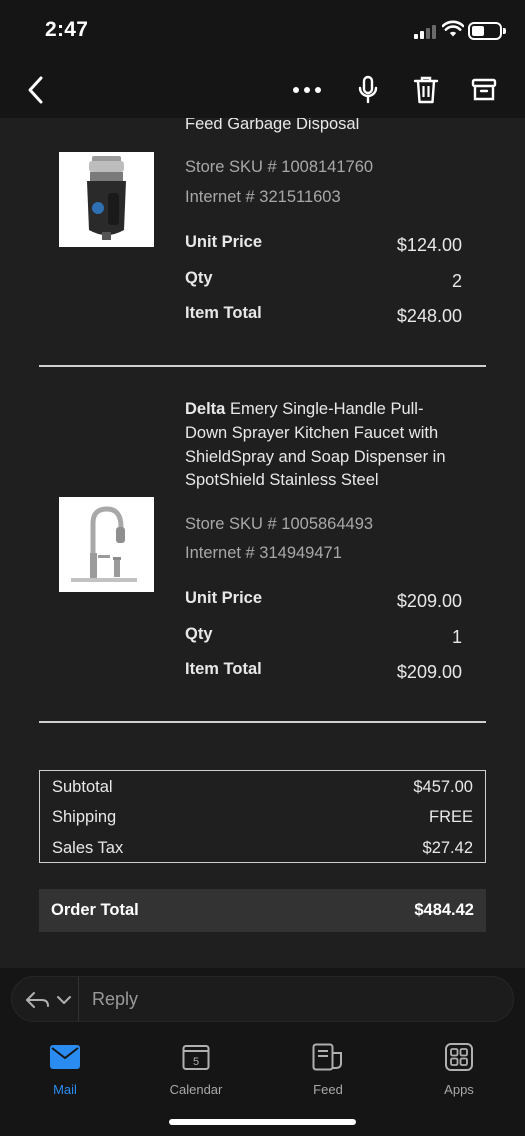  I want to click on item-total-value: $209.00, so click(429, 672).